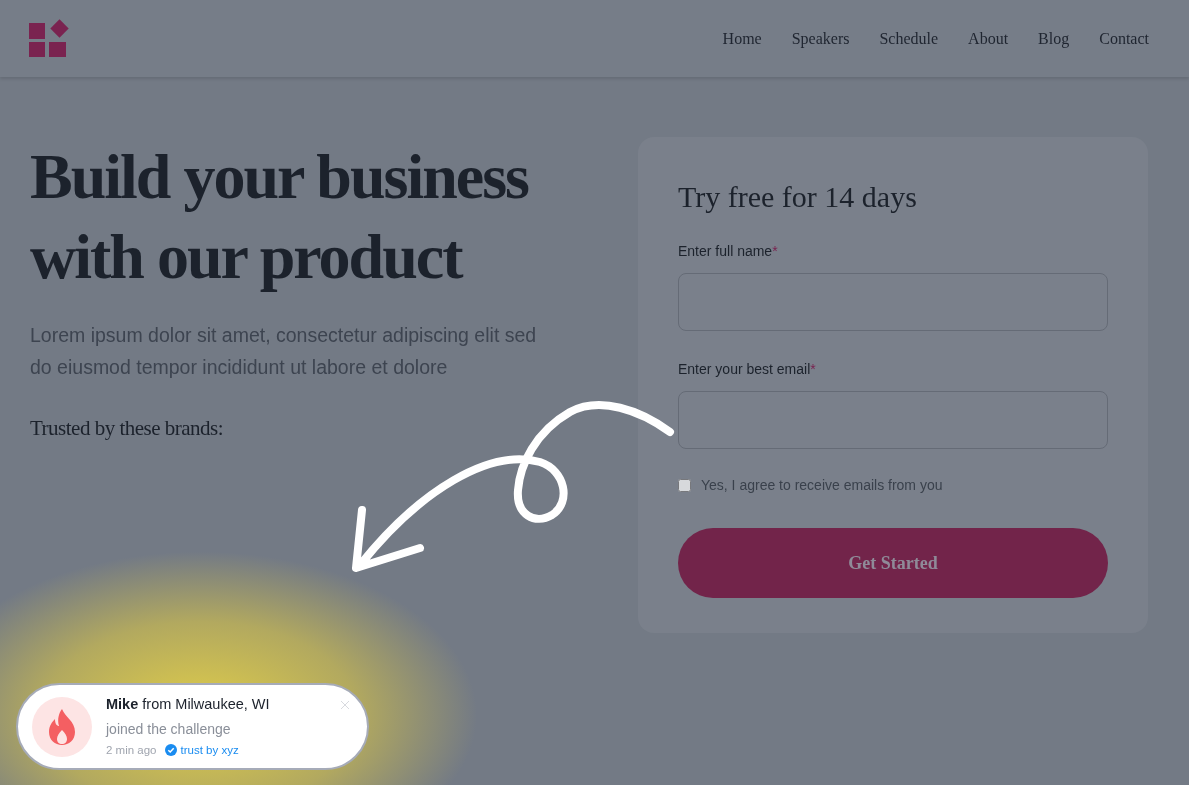  I want to click on get-started-button: Get Started, so click(893, 563).